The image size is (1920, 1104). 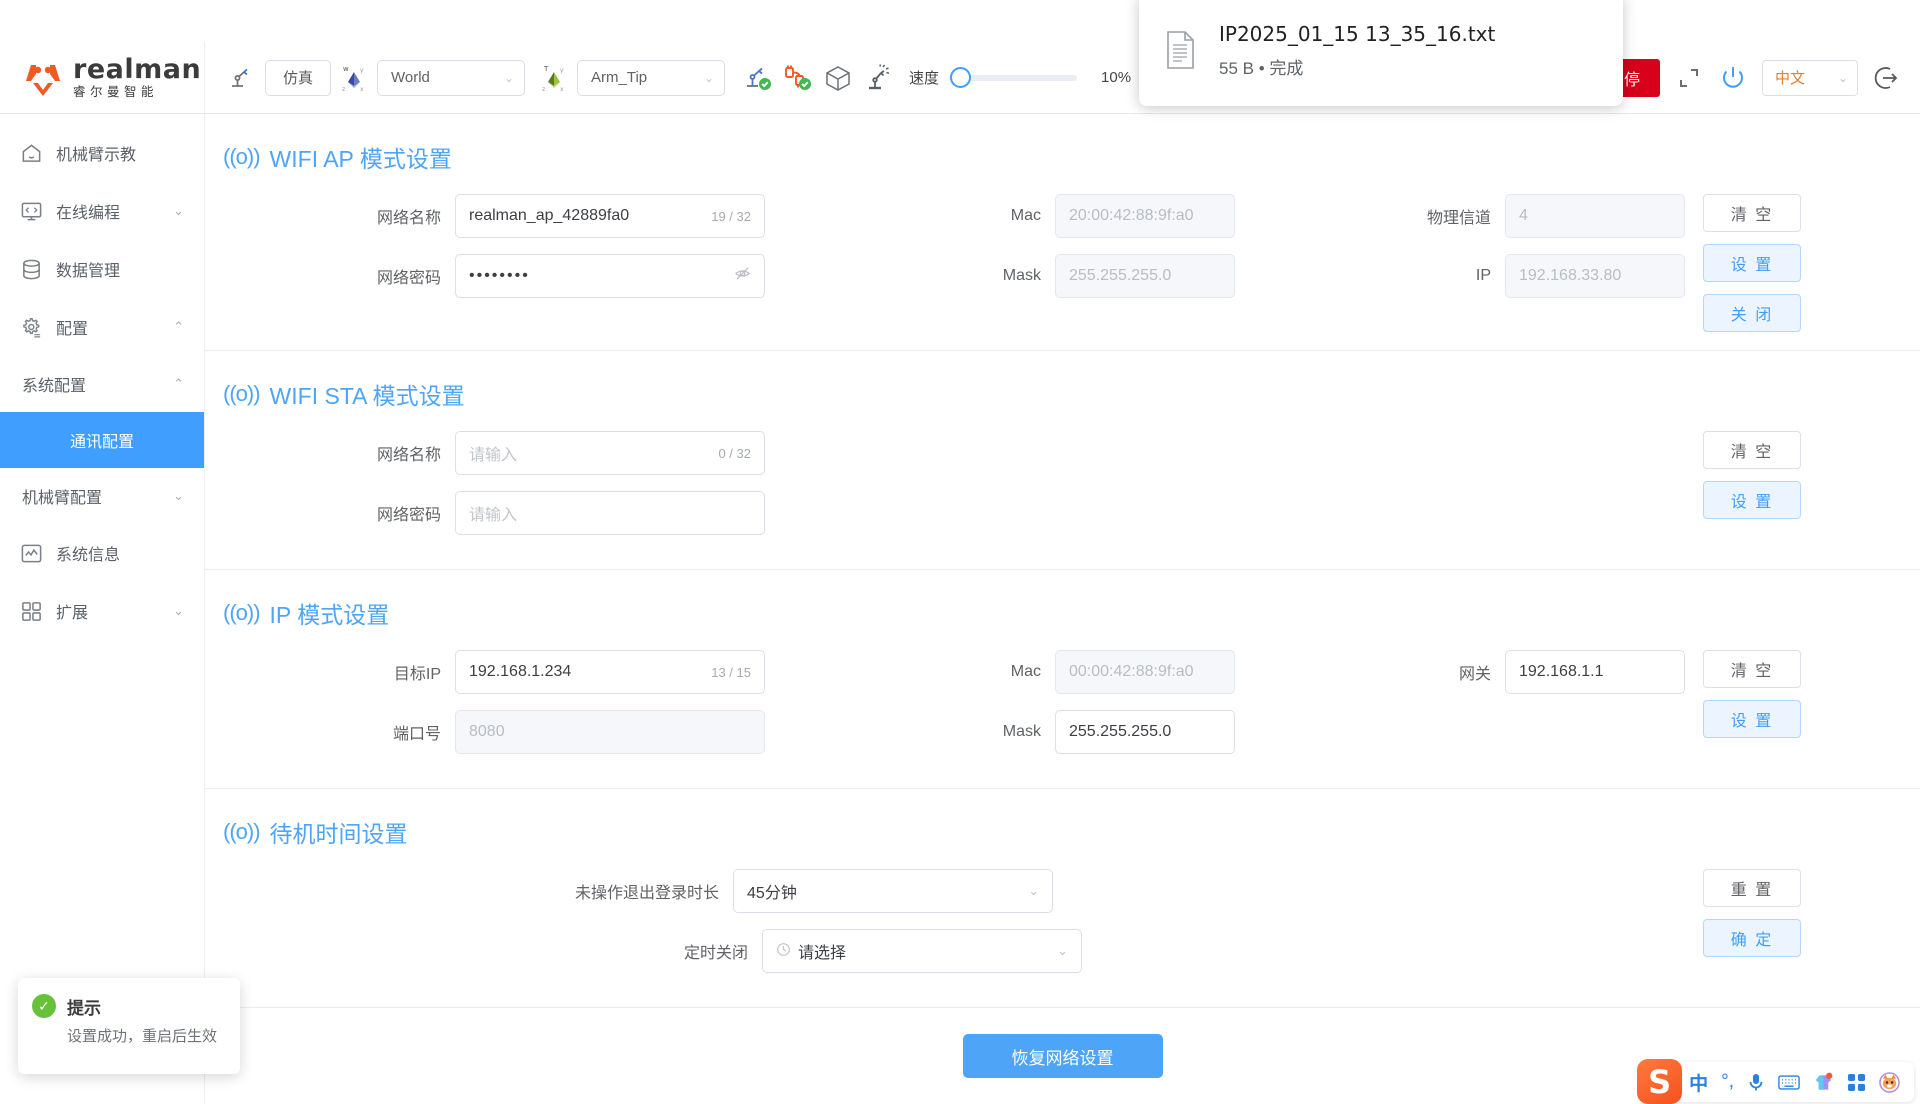 What do you see at coordinates (346, 69) in the screenshot?
I see `svg-text: w` at bounding box center [346, 69].